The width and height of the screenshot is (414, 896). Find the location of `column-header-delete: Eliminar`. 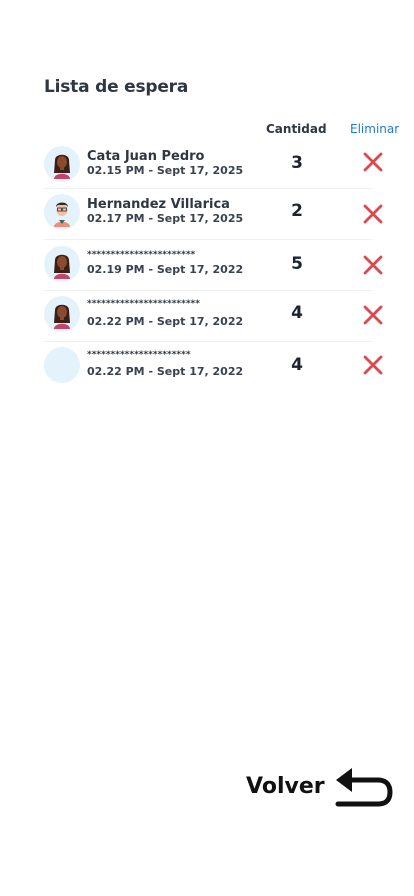

column-header-delete: Eliminar is located at coordinates (374, 129).